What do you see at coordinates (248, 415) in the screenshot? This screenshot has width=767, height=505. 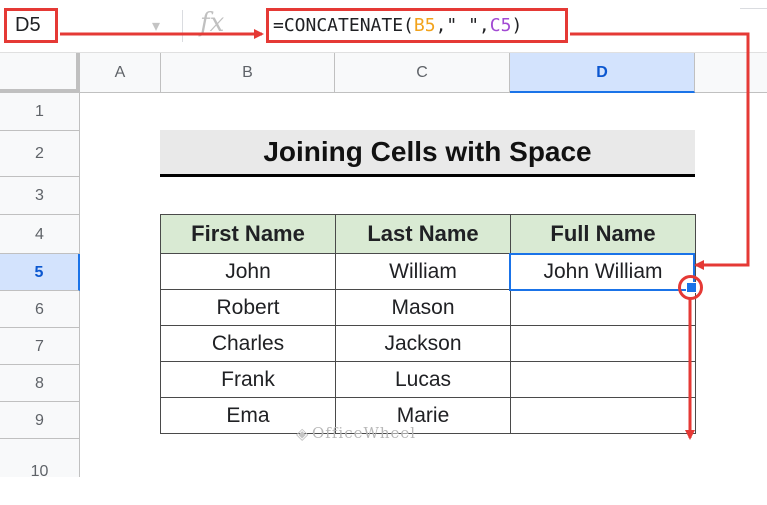 I see `cell-first-name: Ema` at bounding box center [248, 415].